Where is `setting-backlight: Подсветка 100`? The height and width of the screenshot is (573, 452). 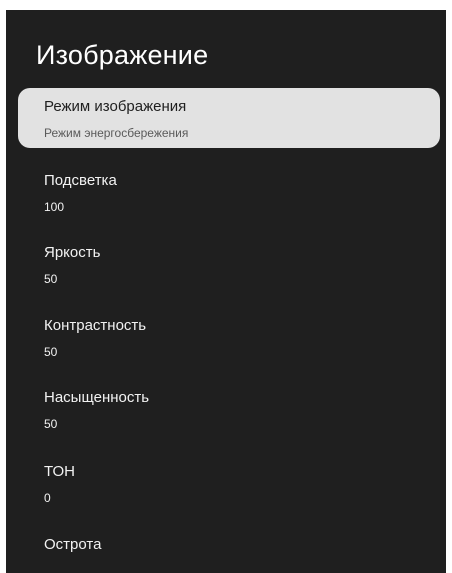
setting-backlight: Подсветка 100 is located at coordinates (229, 192).